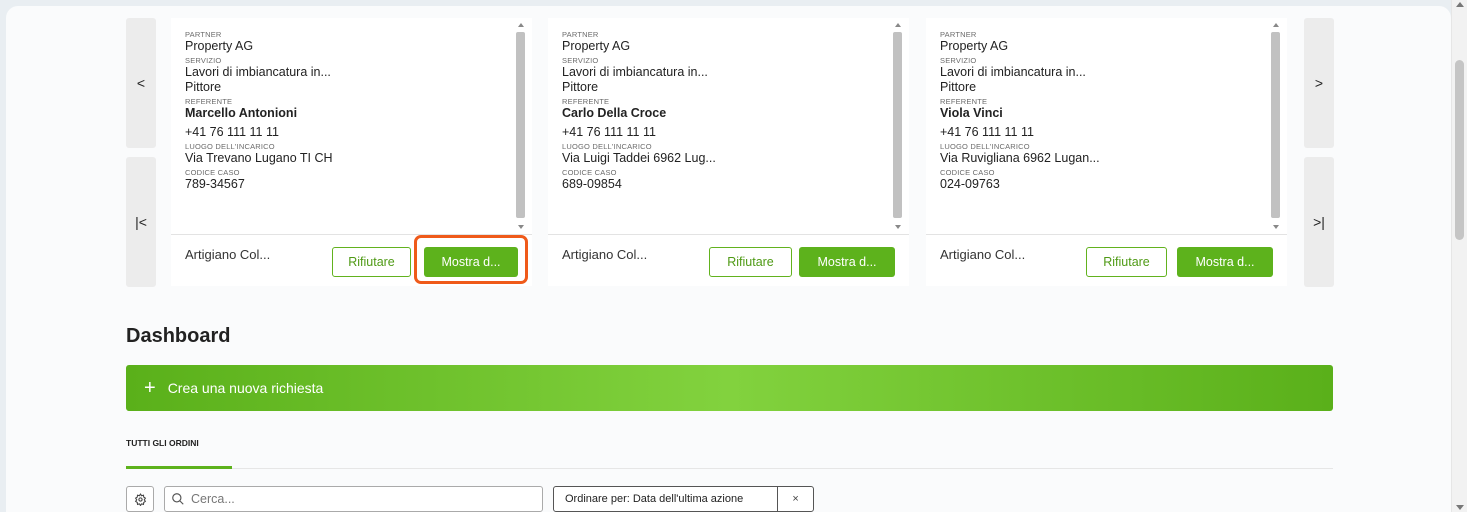 This screenshot has width=1467, height=512. I want to click on tab-divider, so click(782, 468).